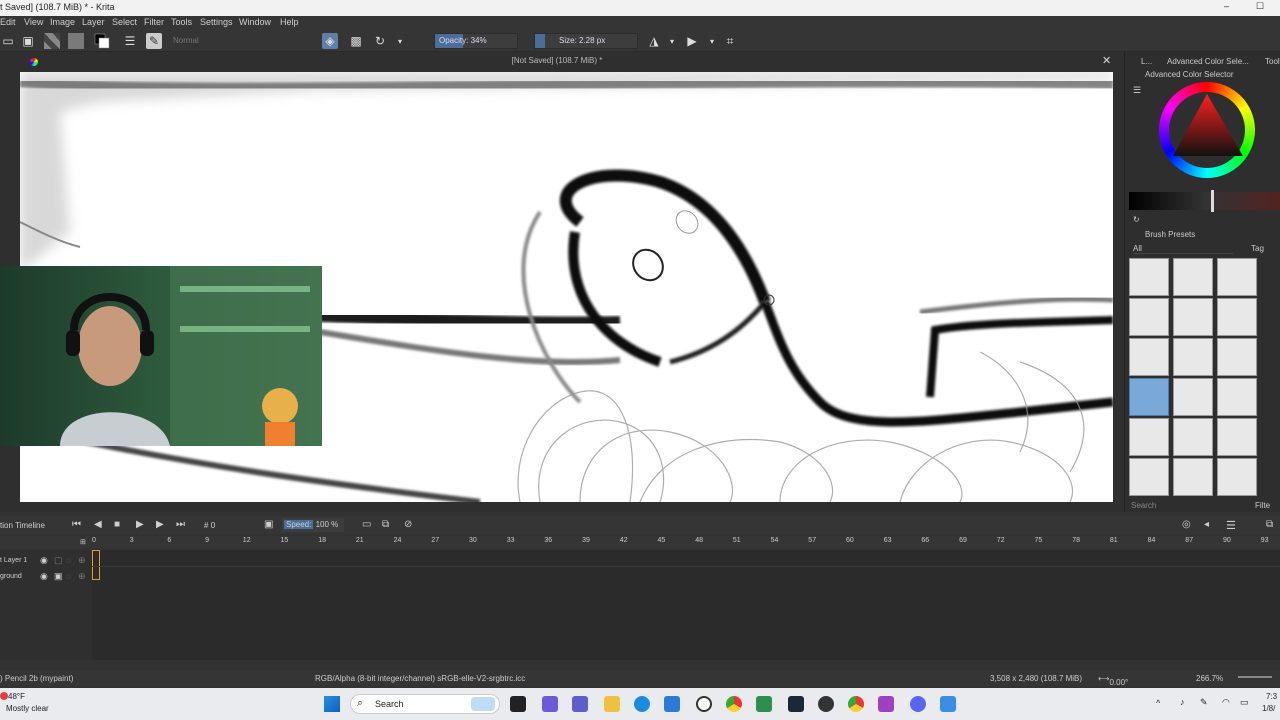 The width and height of the screenshot is (1280, 720). What do you see at coordinates (654, 41) in the screenshot?
I see `mirror-horizontal-icon: ◮` at bounding box center [654, 41].